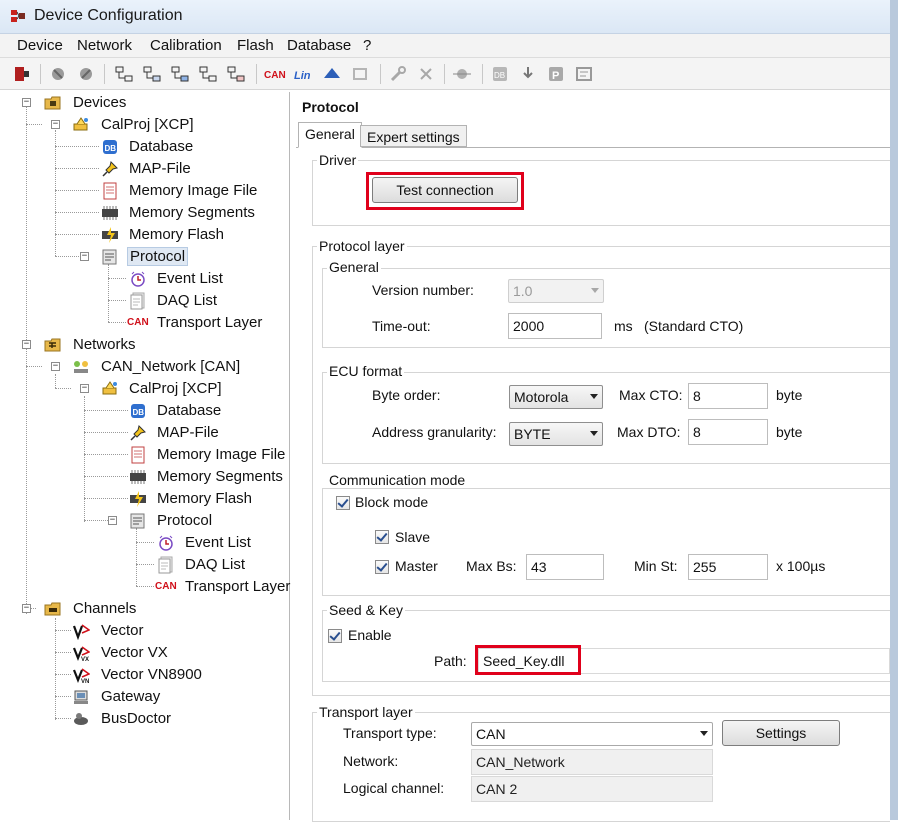 The height and width of the screenshot is (822, 898). What do you see at coordinates (523, 291) in the screenshot?
I see `version-value: 1.0` at bounding box center [523, 291].